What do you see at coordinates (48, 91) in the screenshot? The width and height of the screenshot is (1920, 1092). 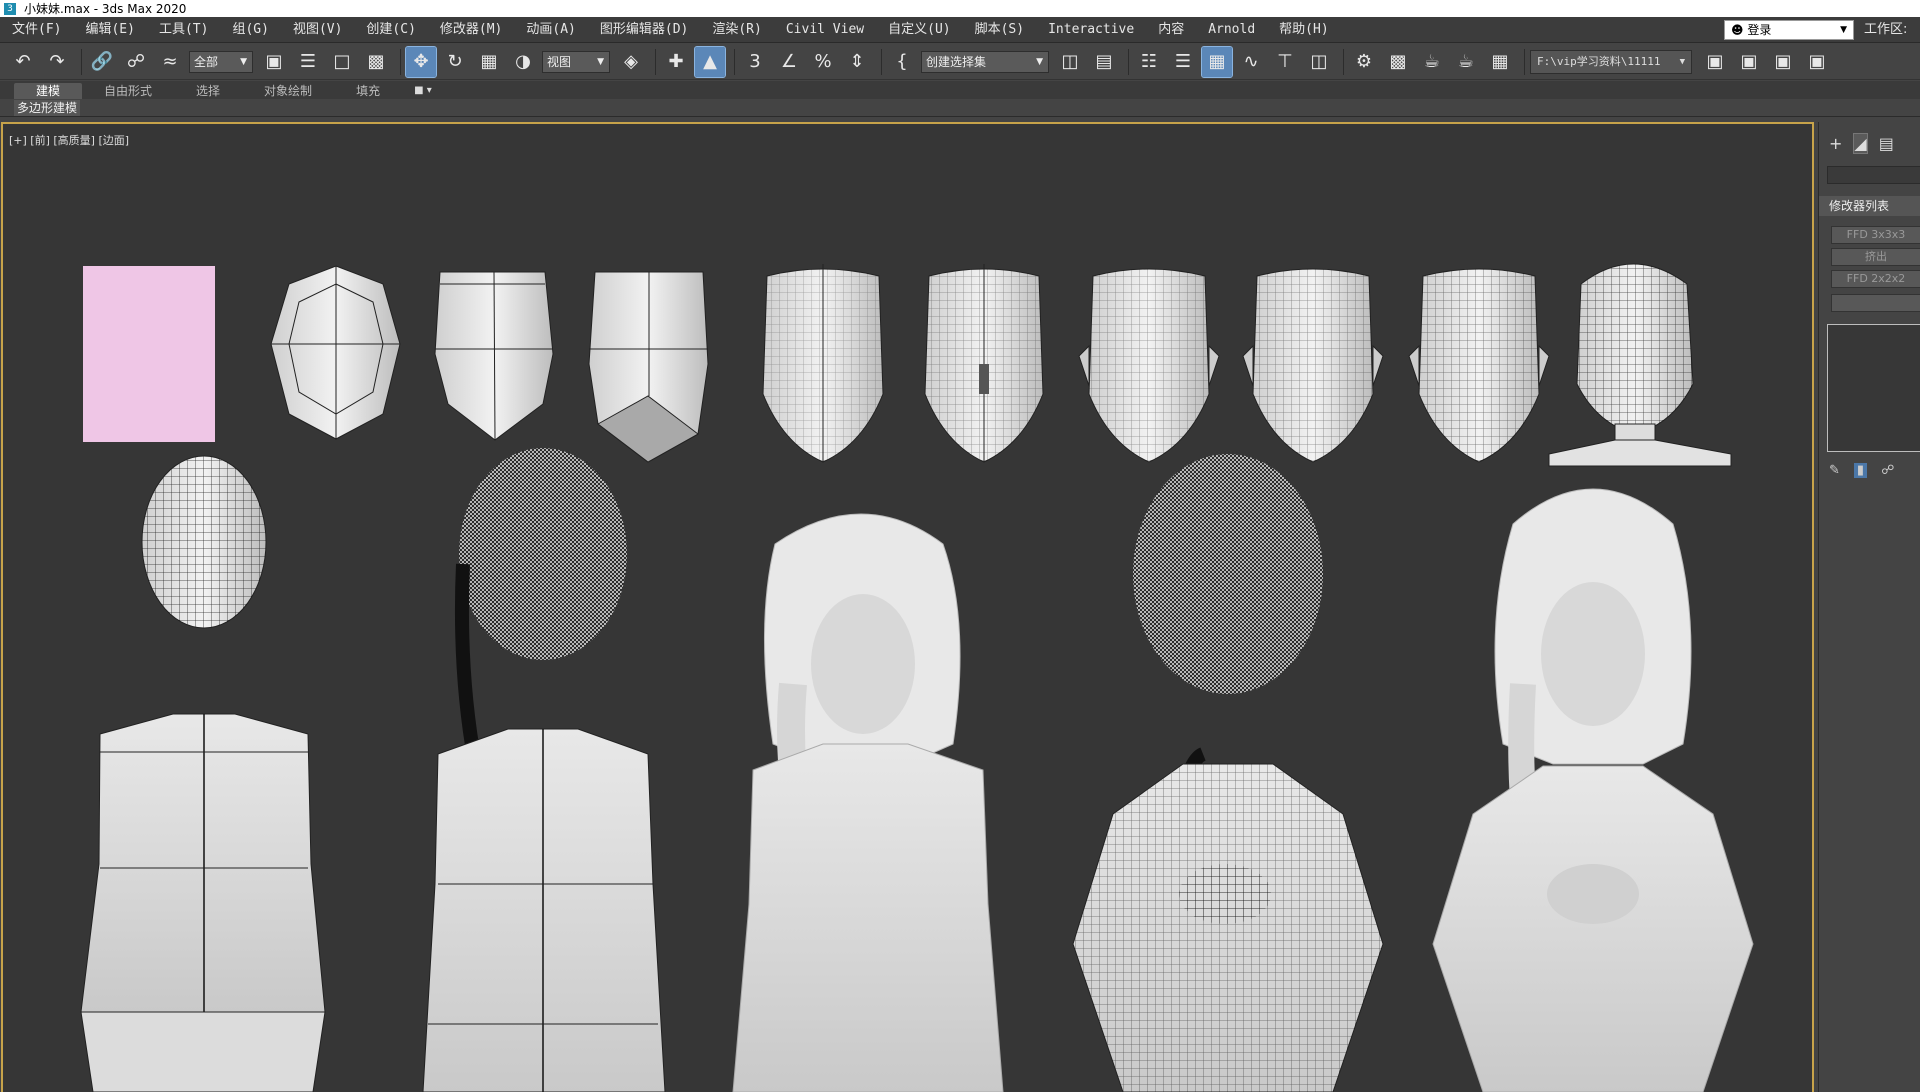 I see `tab-modeling: 建模` at bounding box center [48, 91].